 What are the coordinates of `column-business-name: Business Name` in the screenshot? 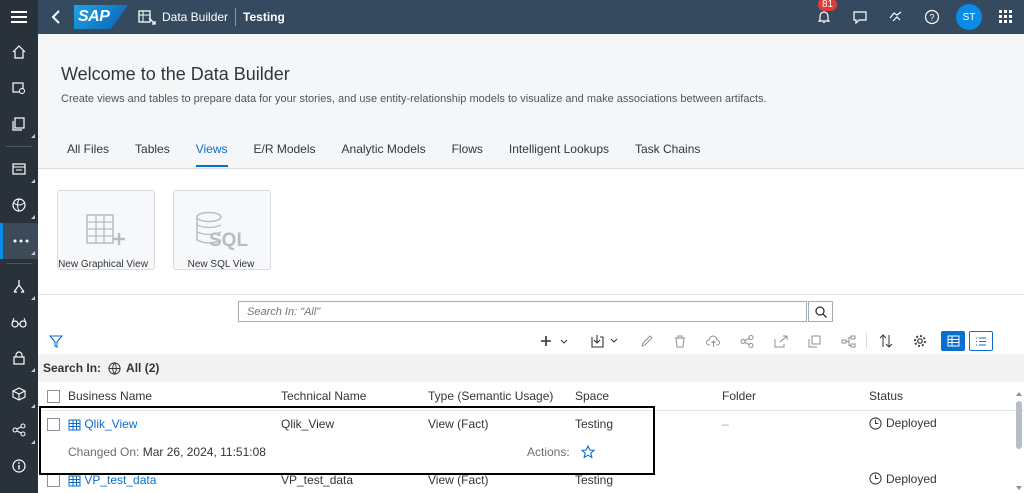 It's located at (174, 396).